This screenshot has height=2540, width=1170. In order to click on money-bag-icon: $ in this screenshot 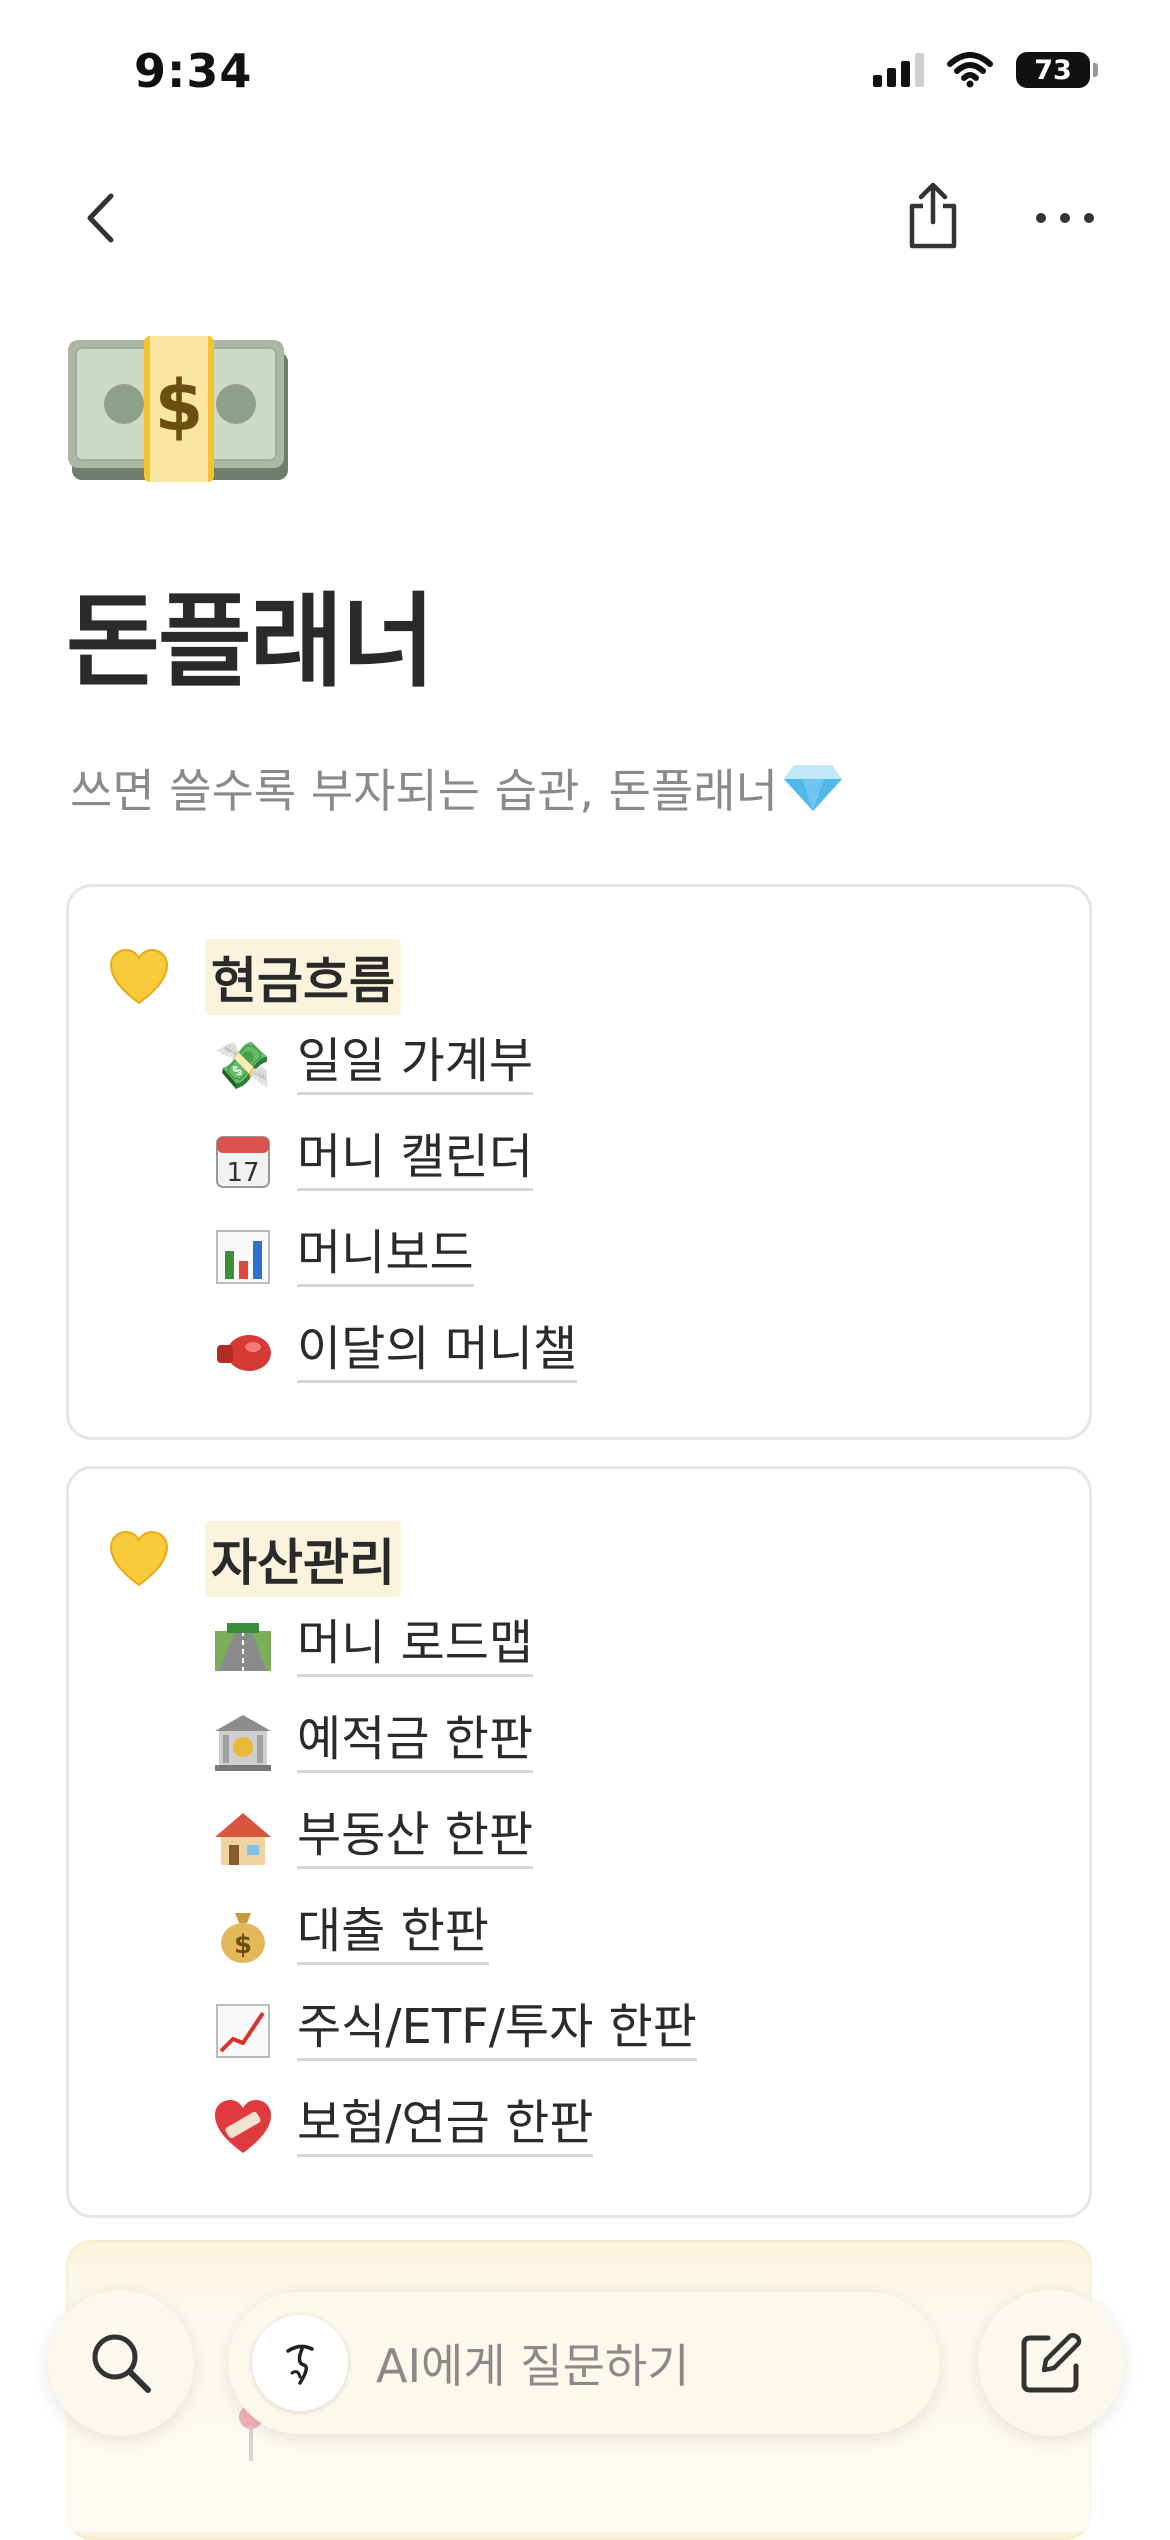, I will do `click(243, 1938)`.